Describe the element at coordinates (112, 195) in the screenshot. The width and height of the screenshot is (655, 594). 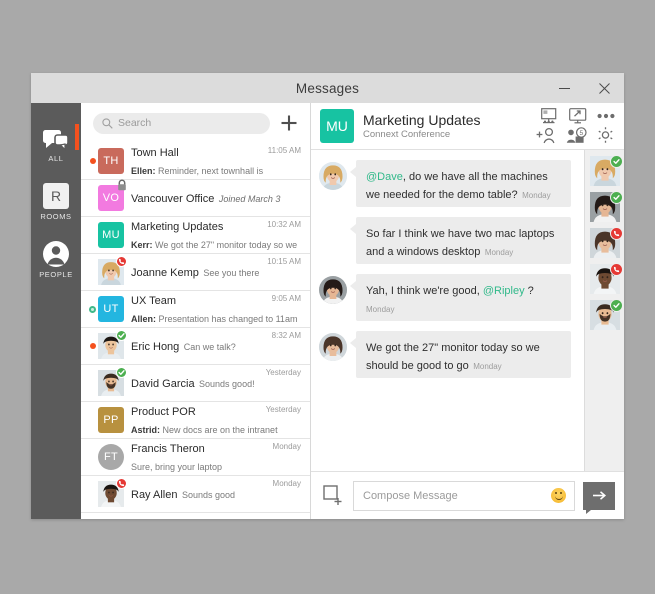
I see `avatar-wrap: VO` at that location.